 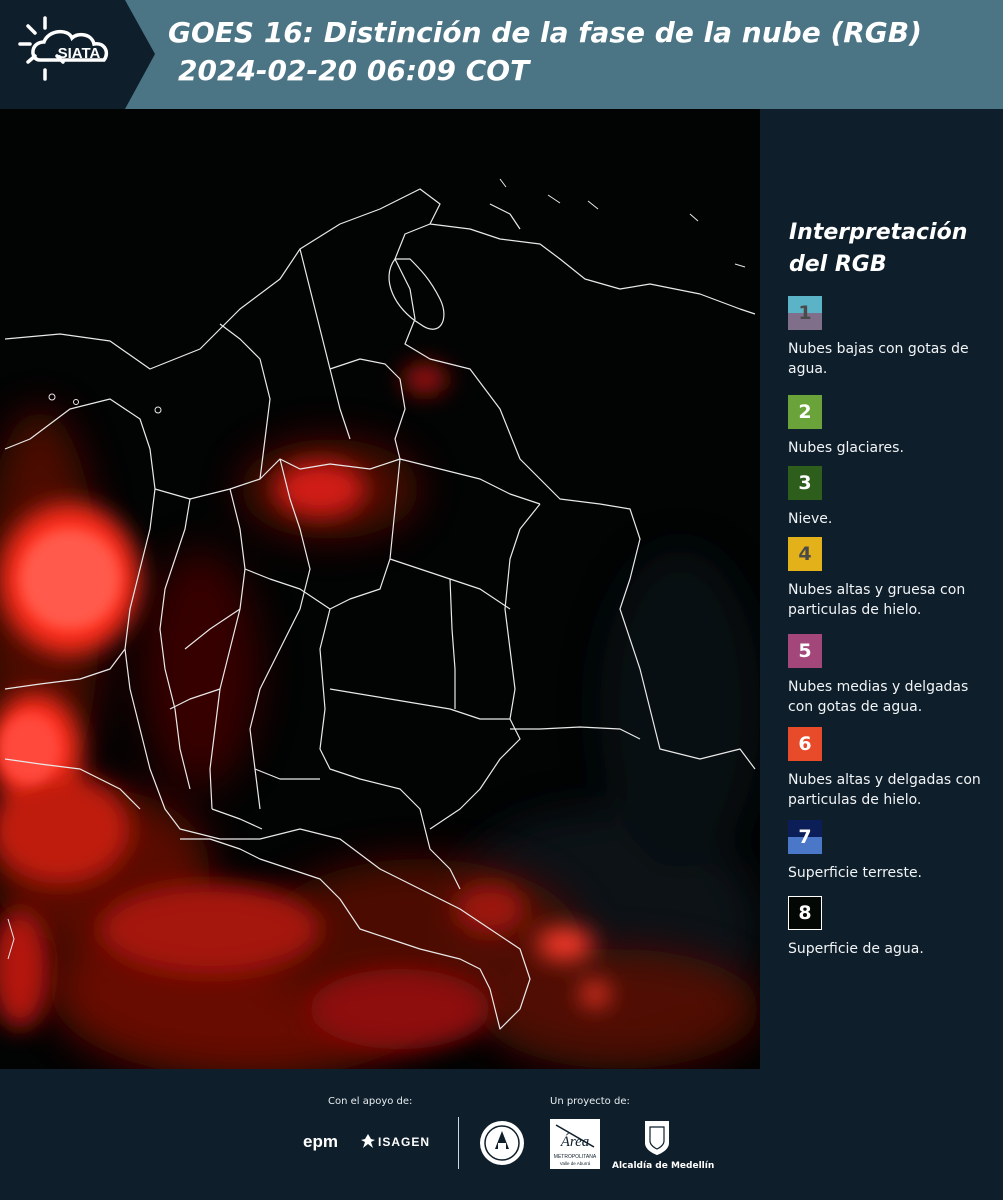 I want to click on footer-divider, so click(x=458, y=1143).